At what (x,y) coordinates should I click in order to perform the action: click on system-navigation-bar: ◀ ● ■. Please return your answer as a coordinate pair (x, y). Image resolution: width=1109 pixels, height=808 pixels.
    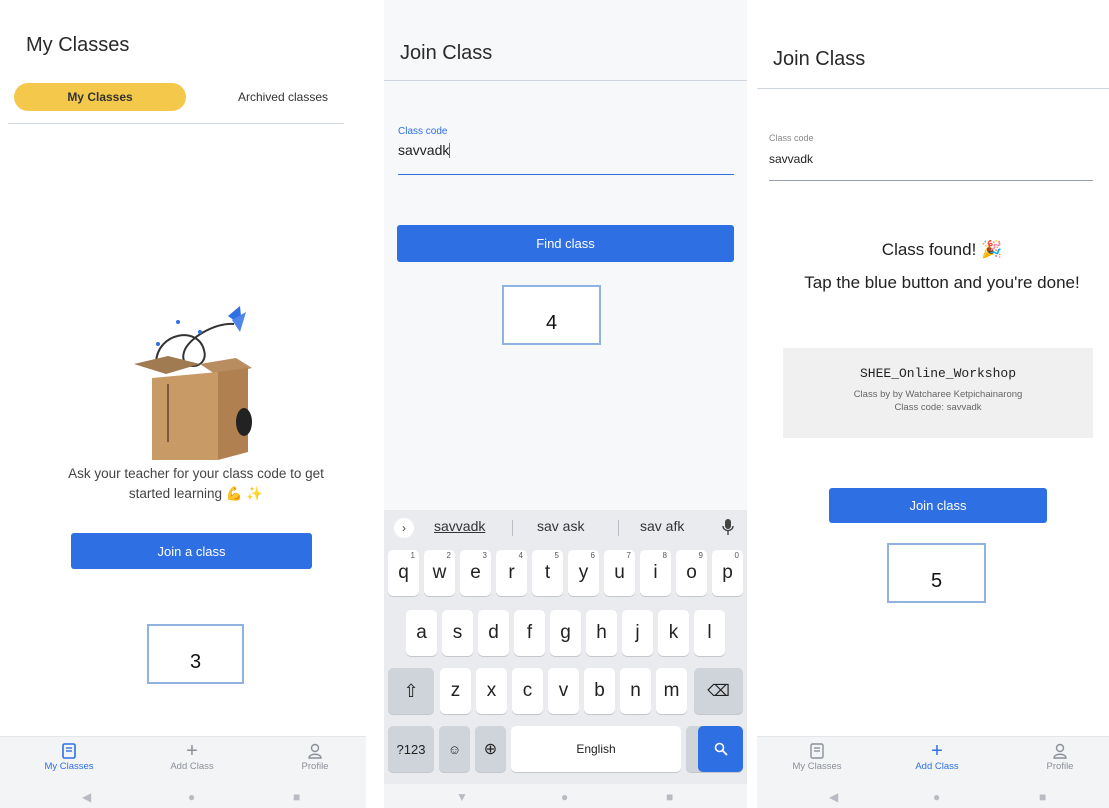
    Looking at the image, I should click on (933, 796).